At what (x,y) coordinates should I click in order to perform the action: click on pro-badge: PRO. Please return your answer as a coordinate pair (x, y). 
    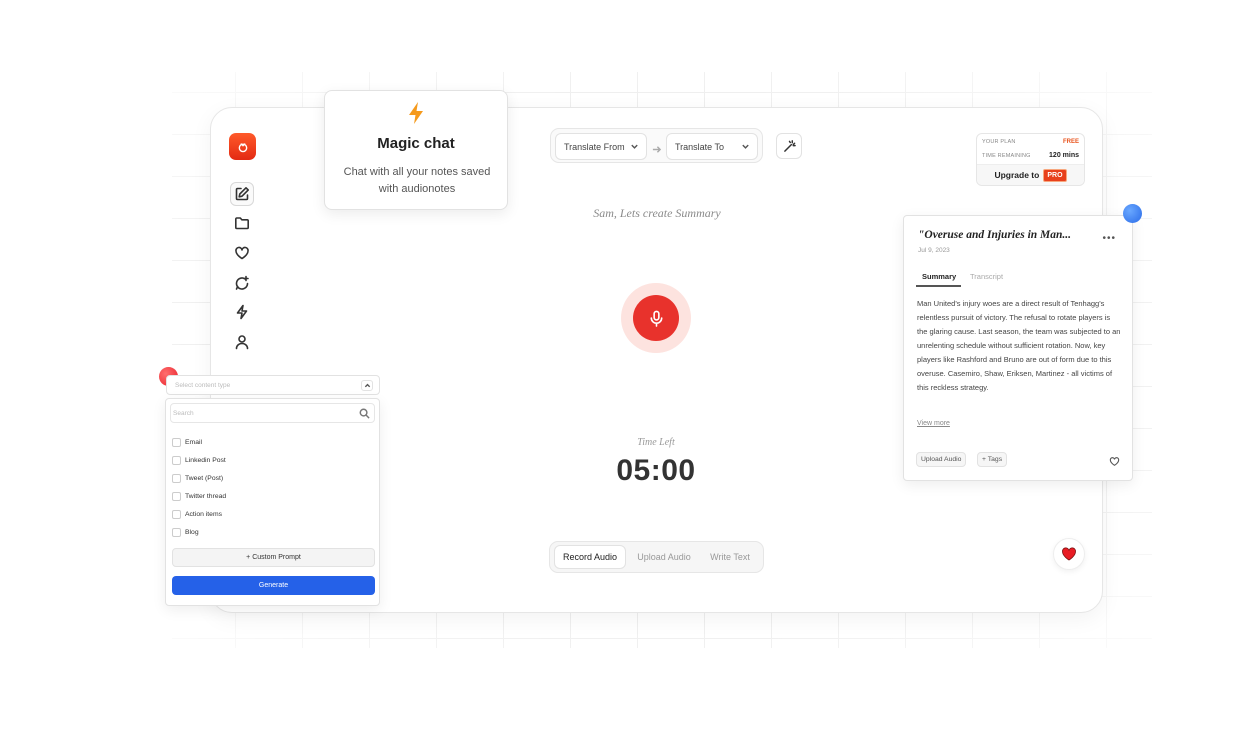
    Looking at the image, I should click on (1055, 175).